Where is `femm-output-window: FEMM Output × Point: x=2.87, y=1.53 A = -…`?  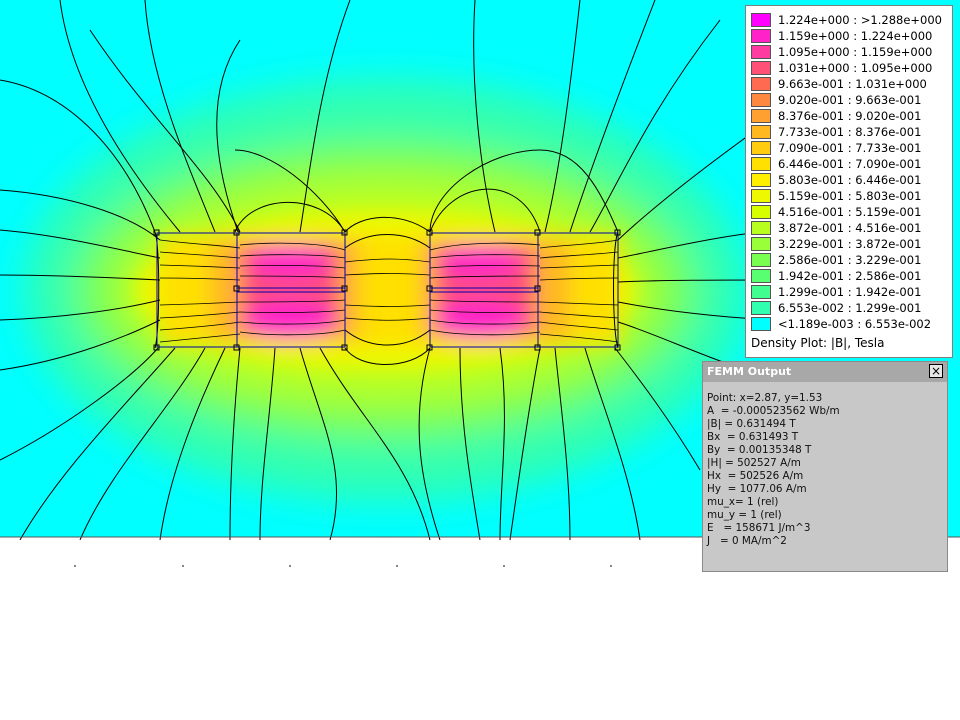 femm-output-window: FEMM Output × Point: x=2.87, y=1.53 A = -… is located at coordinates (825, 466).